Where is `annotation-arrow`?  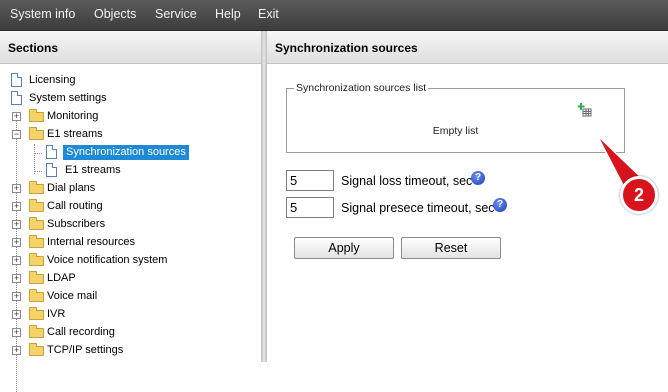
annotation-arrow is located at coordinates (622, 161).